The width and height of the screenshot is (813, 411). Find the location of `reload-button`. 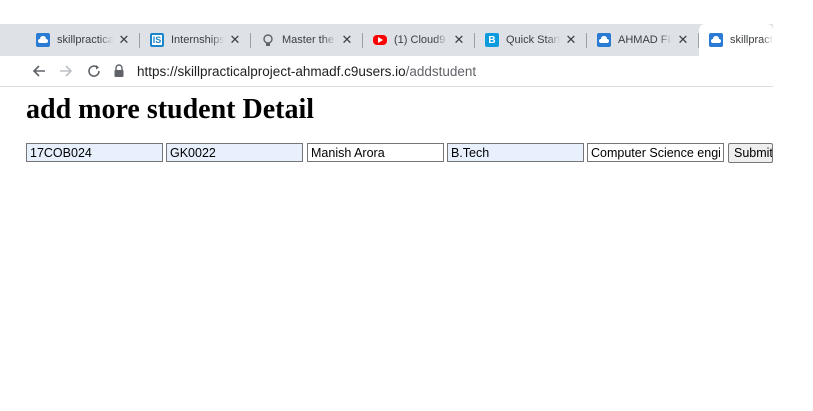

reload-button is located at coordinates (94, 71).